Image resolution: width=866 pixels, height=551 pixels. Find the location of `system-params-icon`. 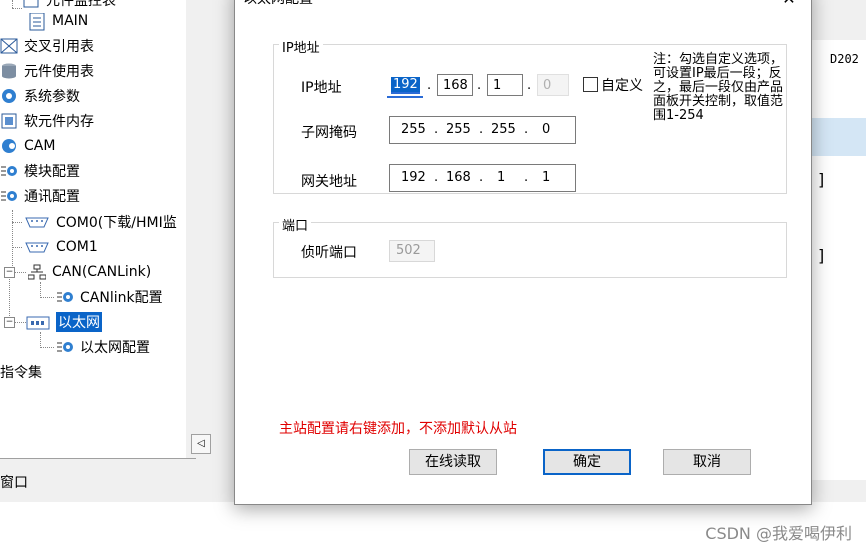

system-params-icon is located at coordinates (9, 96).